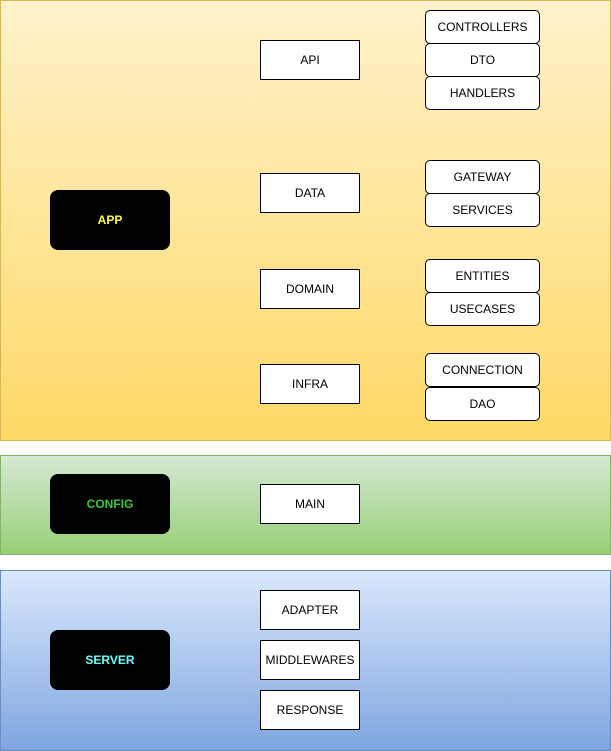  What do you see at coordinates (310, 710) in the screenshot?
I see `response-module: RESPONSE` at bounding box center [310, 710].